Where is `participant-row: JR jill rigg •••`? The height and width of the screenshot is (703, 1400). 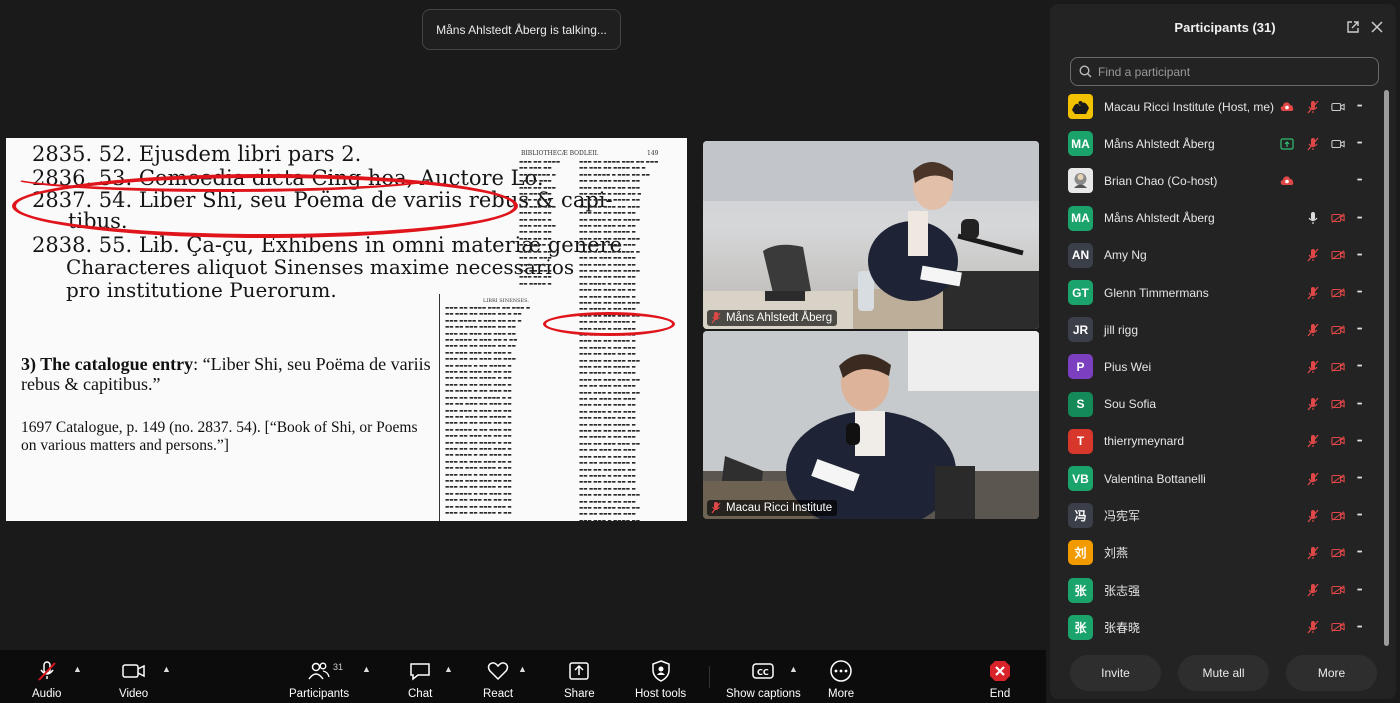
participant-row: JR jill rigg ••• is located at coordinates (1215, 329).